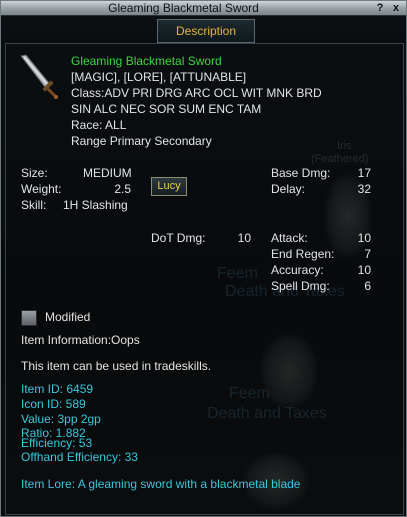 This screenshot has height=517, width=407. I want to click on dot-dmg-label: DoT Dmg:, so click(178, 238).